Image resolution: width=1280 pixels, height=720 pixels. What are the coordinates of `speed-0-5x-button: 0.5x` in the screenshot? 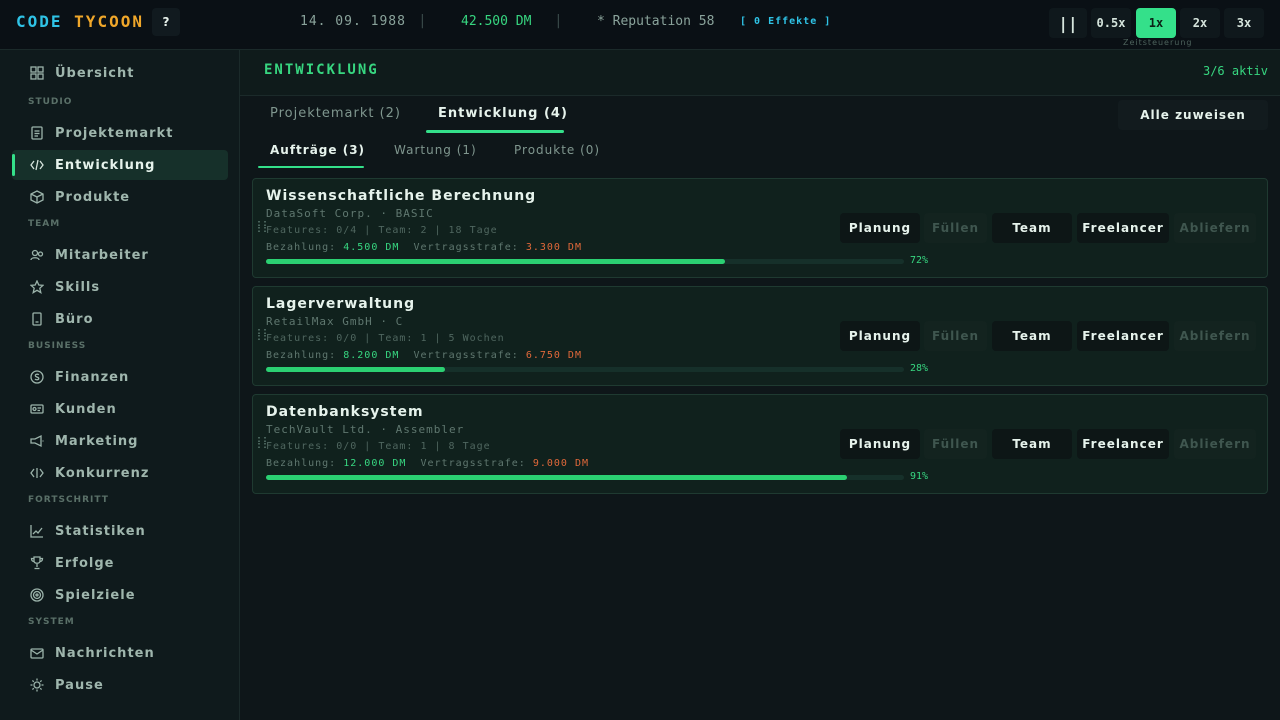 It's located at (1111, 23).